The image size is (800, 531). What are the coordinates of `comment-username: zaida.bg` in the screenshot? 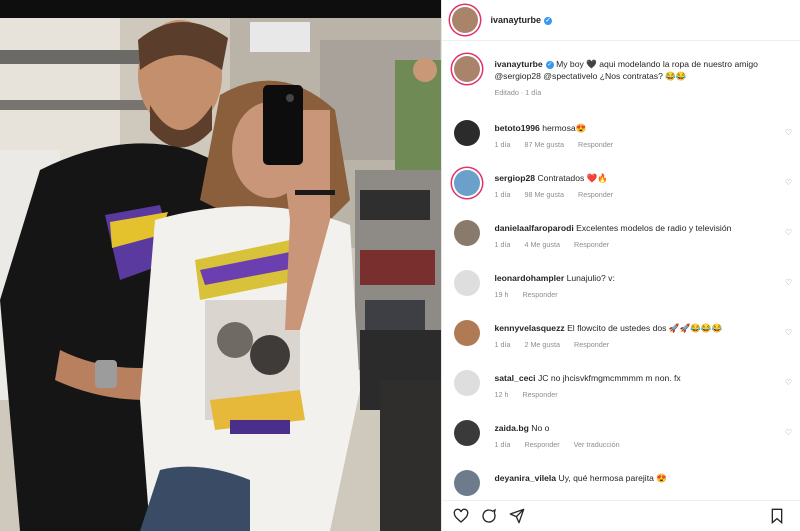 It's located at (511, 428).